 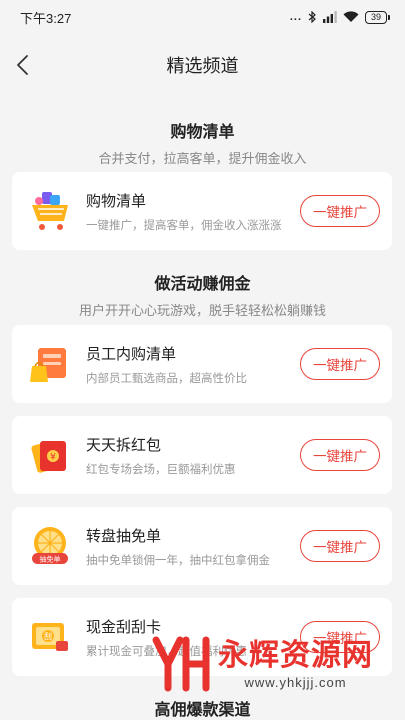 I want to click on watermark-url: www.yhkjjj.com, so click(x=295, y=682).